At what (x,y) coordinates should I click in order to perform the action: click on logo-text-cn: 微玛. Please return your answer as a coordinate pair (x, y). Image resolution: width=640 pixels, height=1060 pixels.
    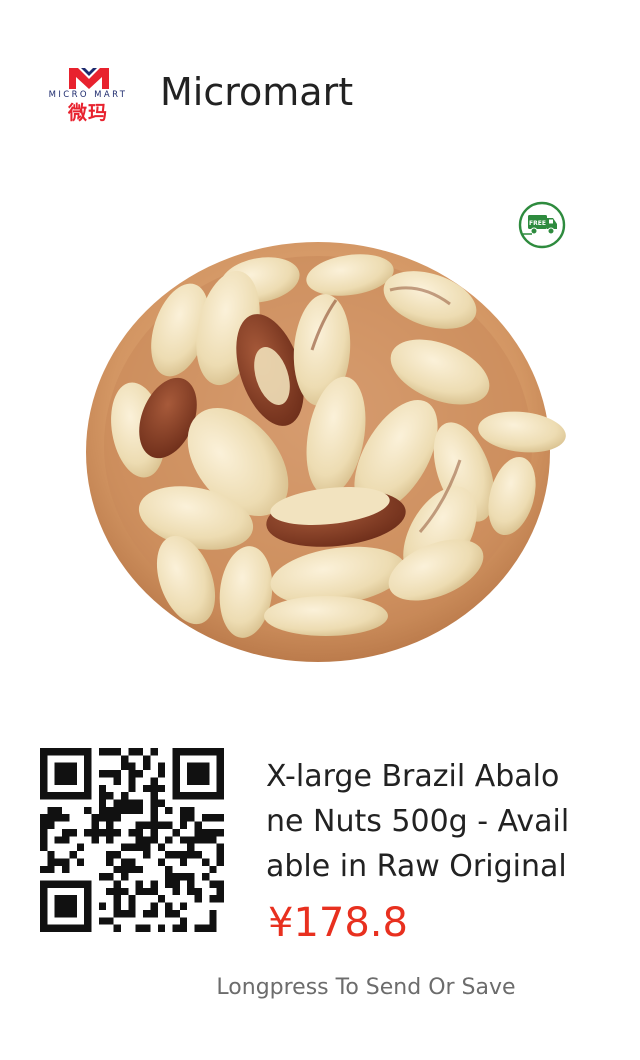
    Looking at the image, I should click on (87, 113).